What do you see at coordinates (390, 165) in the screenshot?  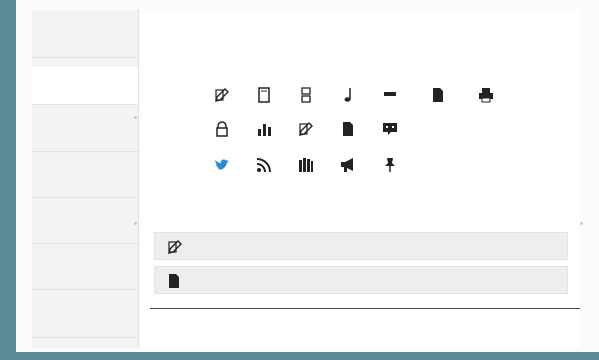 I see `pin-icon` at bounding box center [390, 165].